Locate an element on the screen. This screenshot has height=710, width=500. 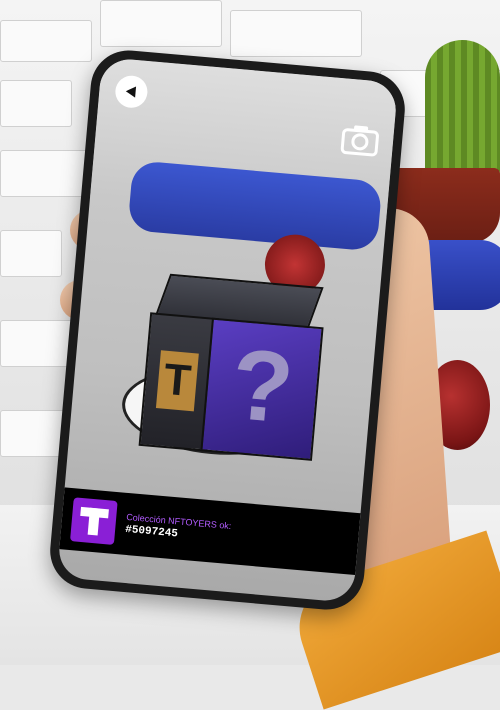
back-arrow-icon is located at coordinates (131, 92).